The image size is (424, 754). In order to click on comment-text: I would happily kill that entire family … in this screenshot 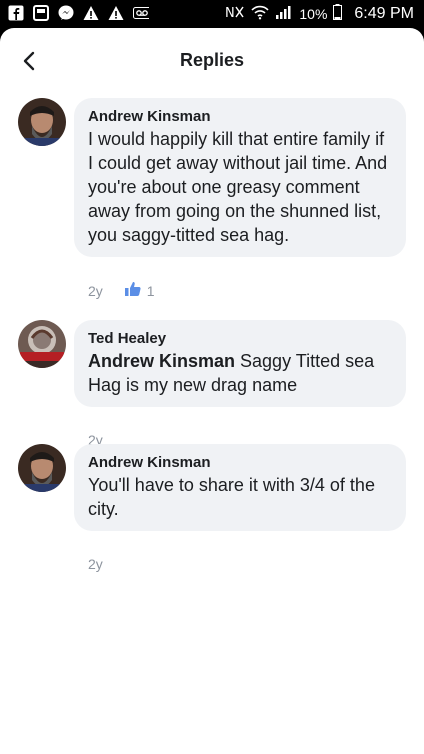, I will do `click(238, 187)`.